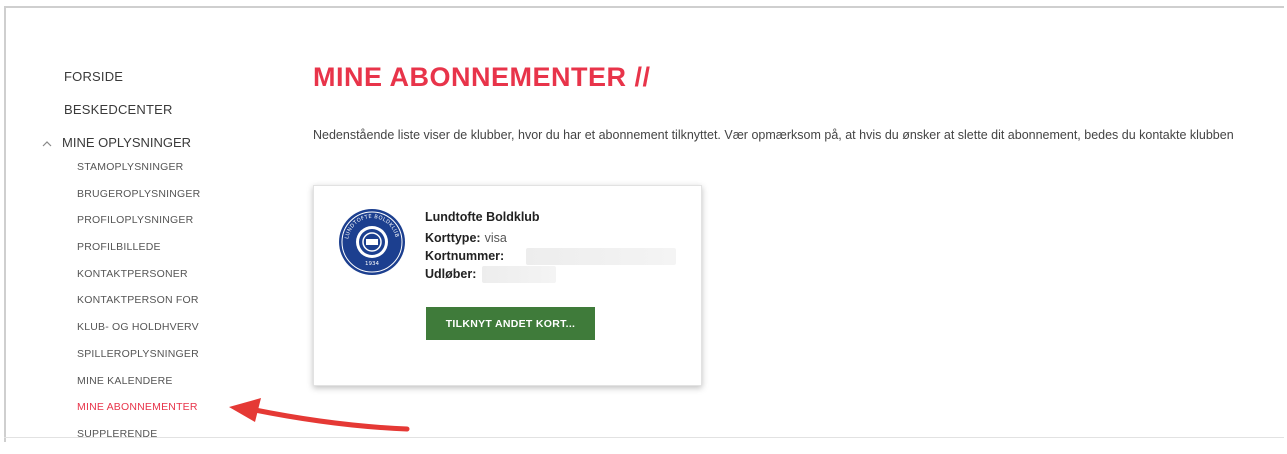 Image resolution: width=1287 pixels, height=454 pixels. I want to click on sidebar-item-profilbillede: PROFILBILLEDE, so click(138, 253).